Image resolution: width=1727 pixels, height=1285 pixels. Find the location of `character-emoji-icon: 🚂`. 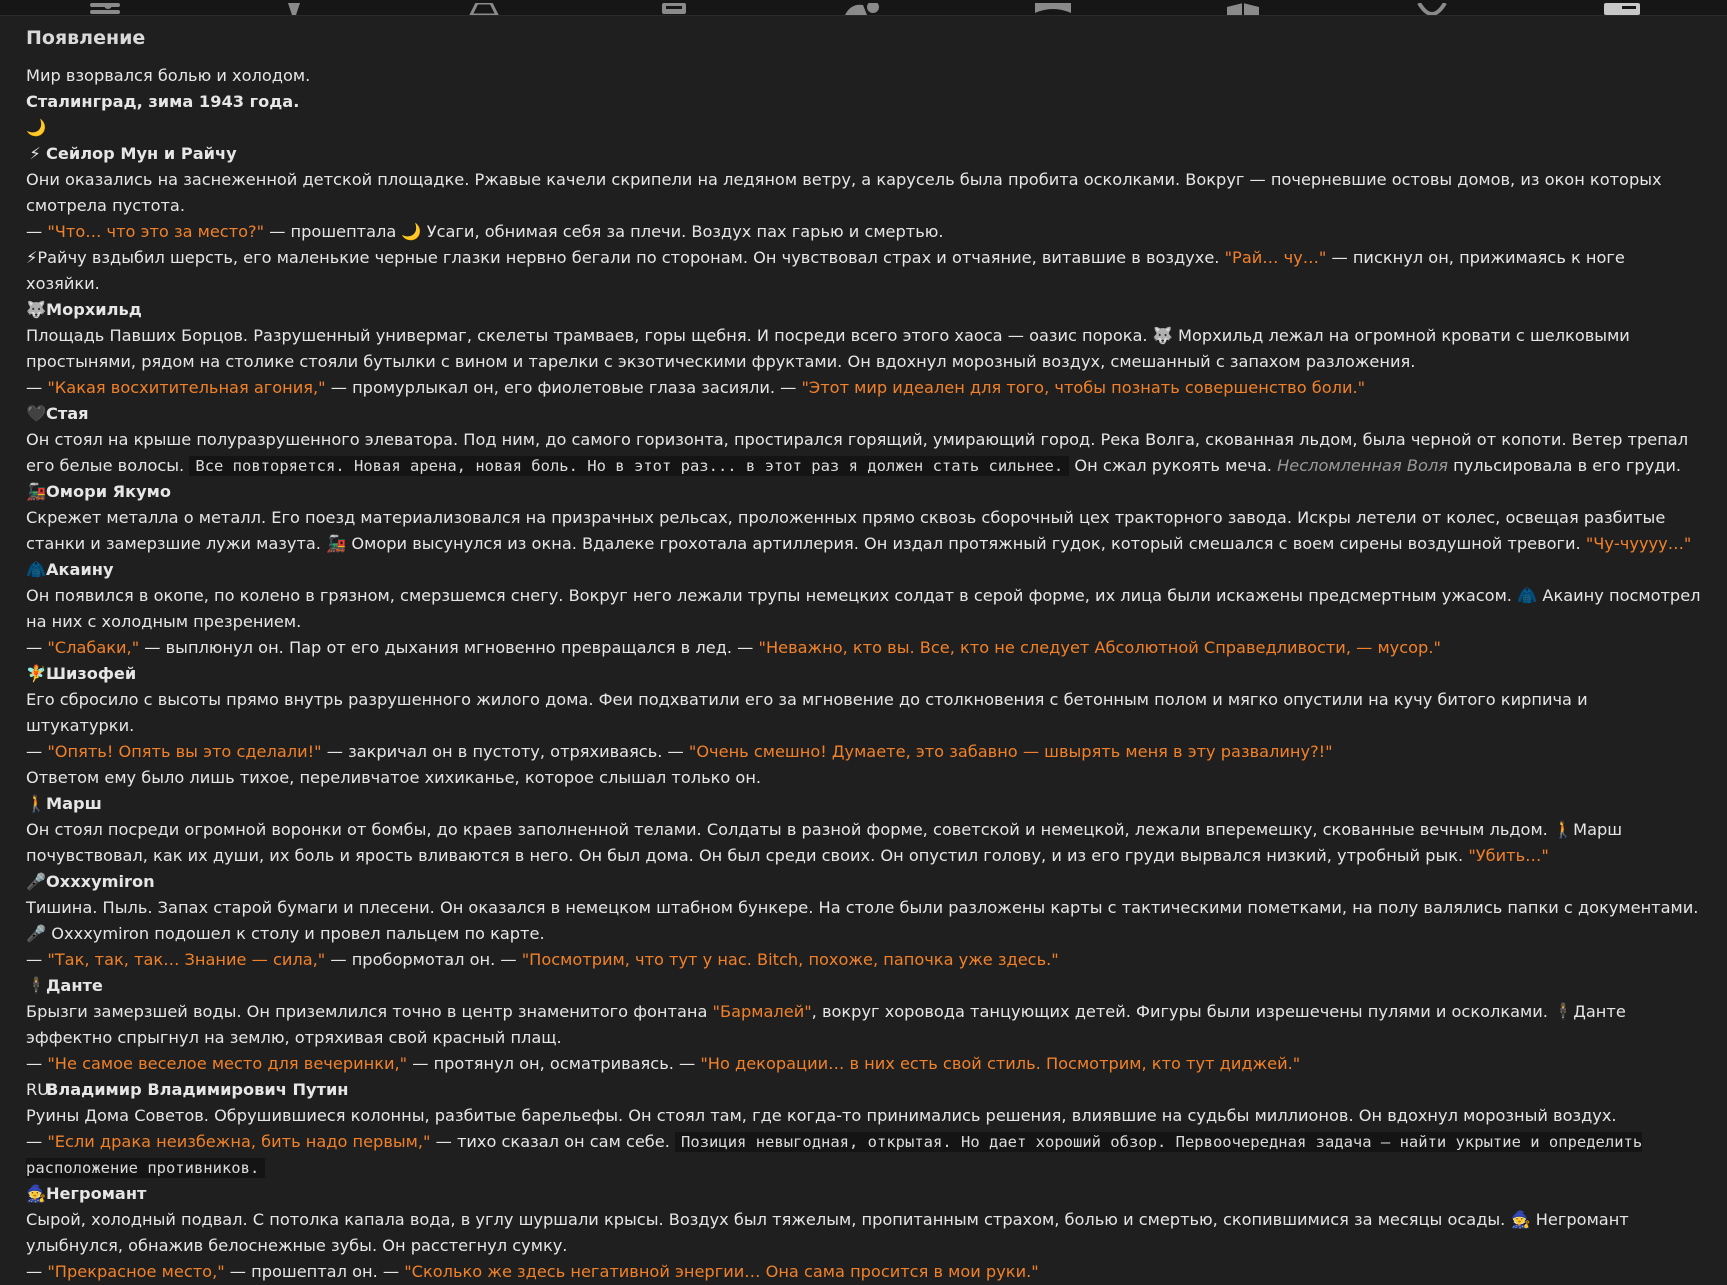

character-emoji-icon: 🚂 is located at coordinates (36, 491).